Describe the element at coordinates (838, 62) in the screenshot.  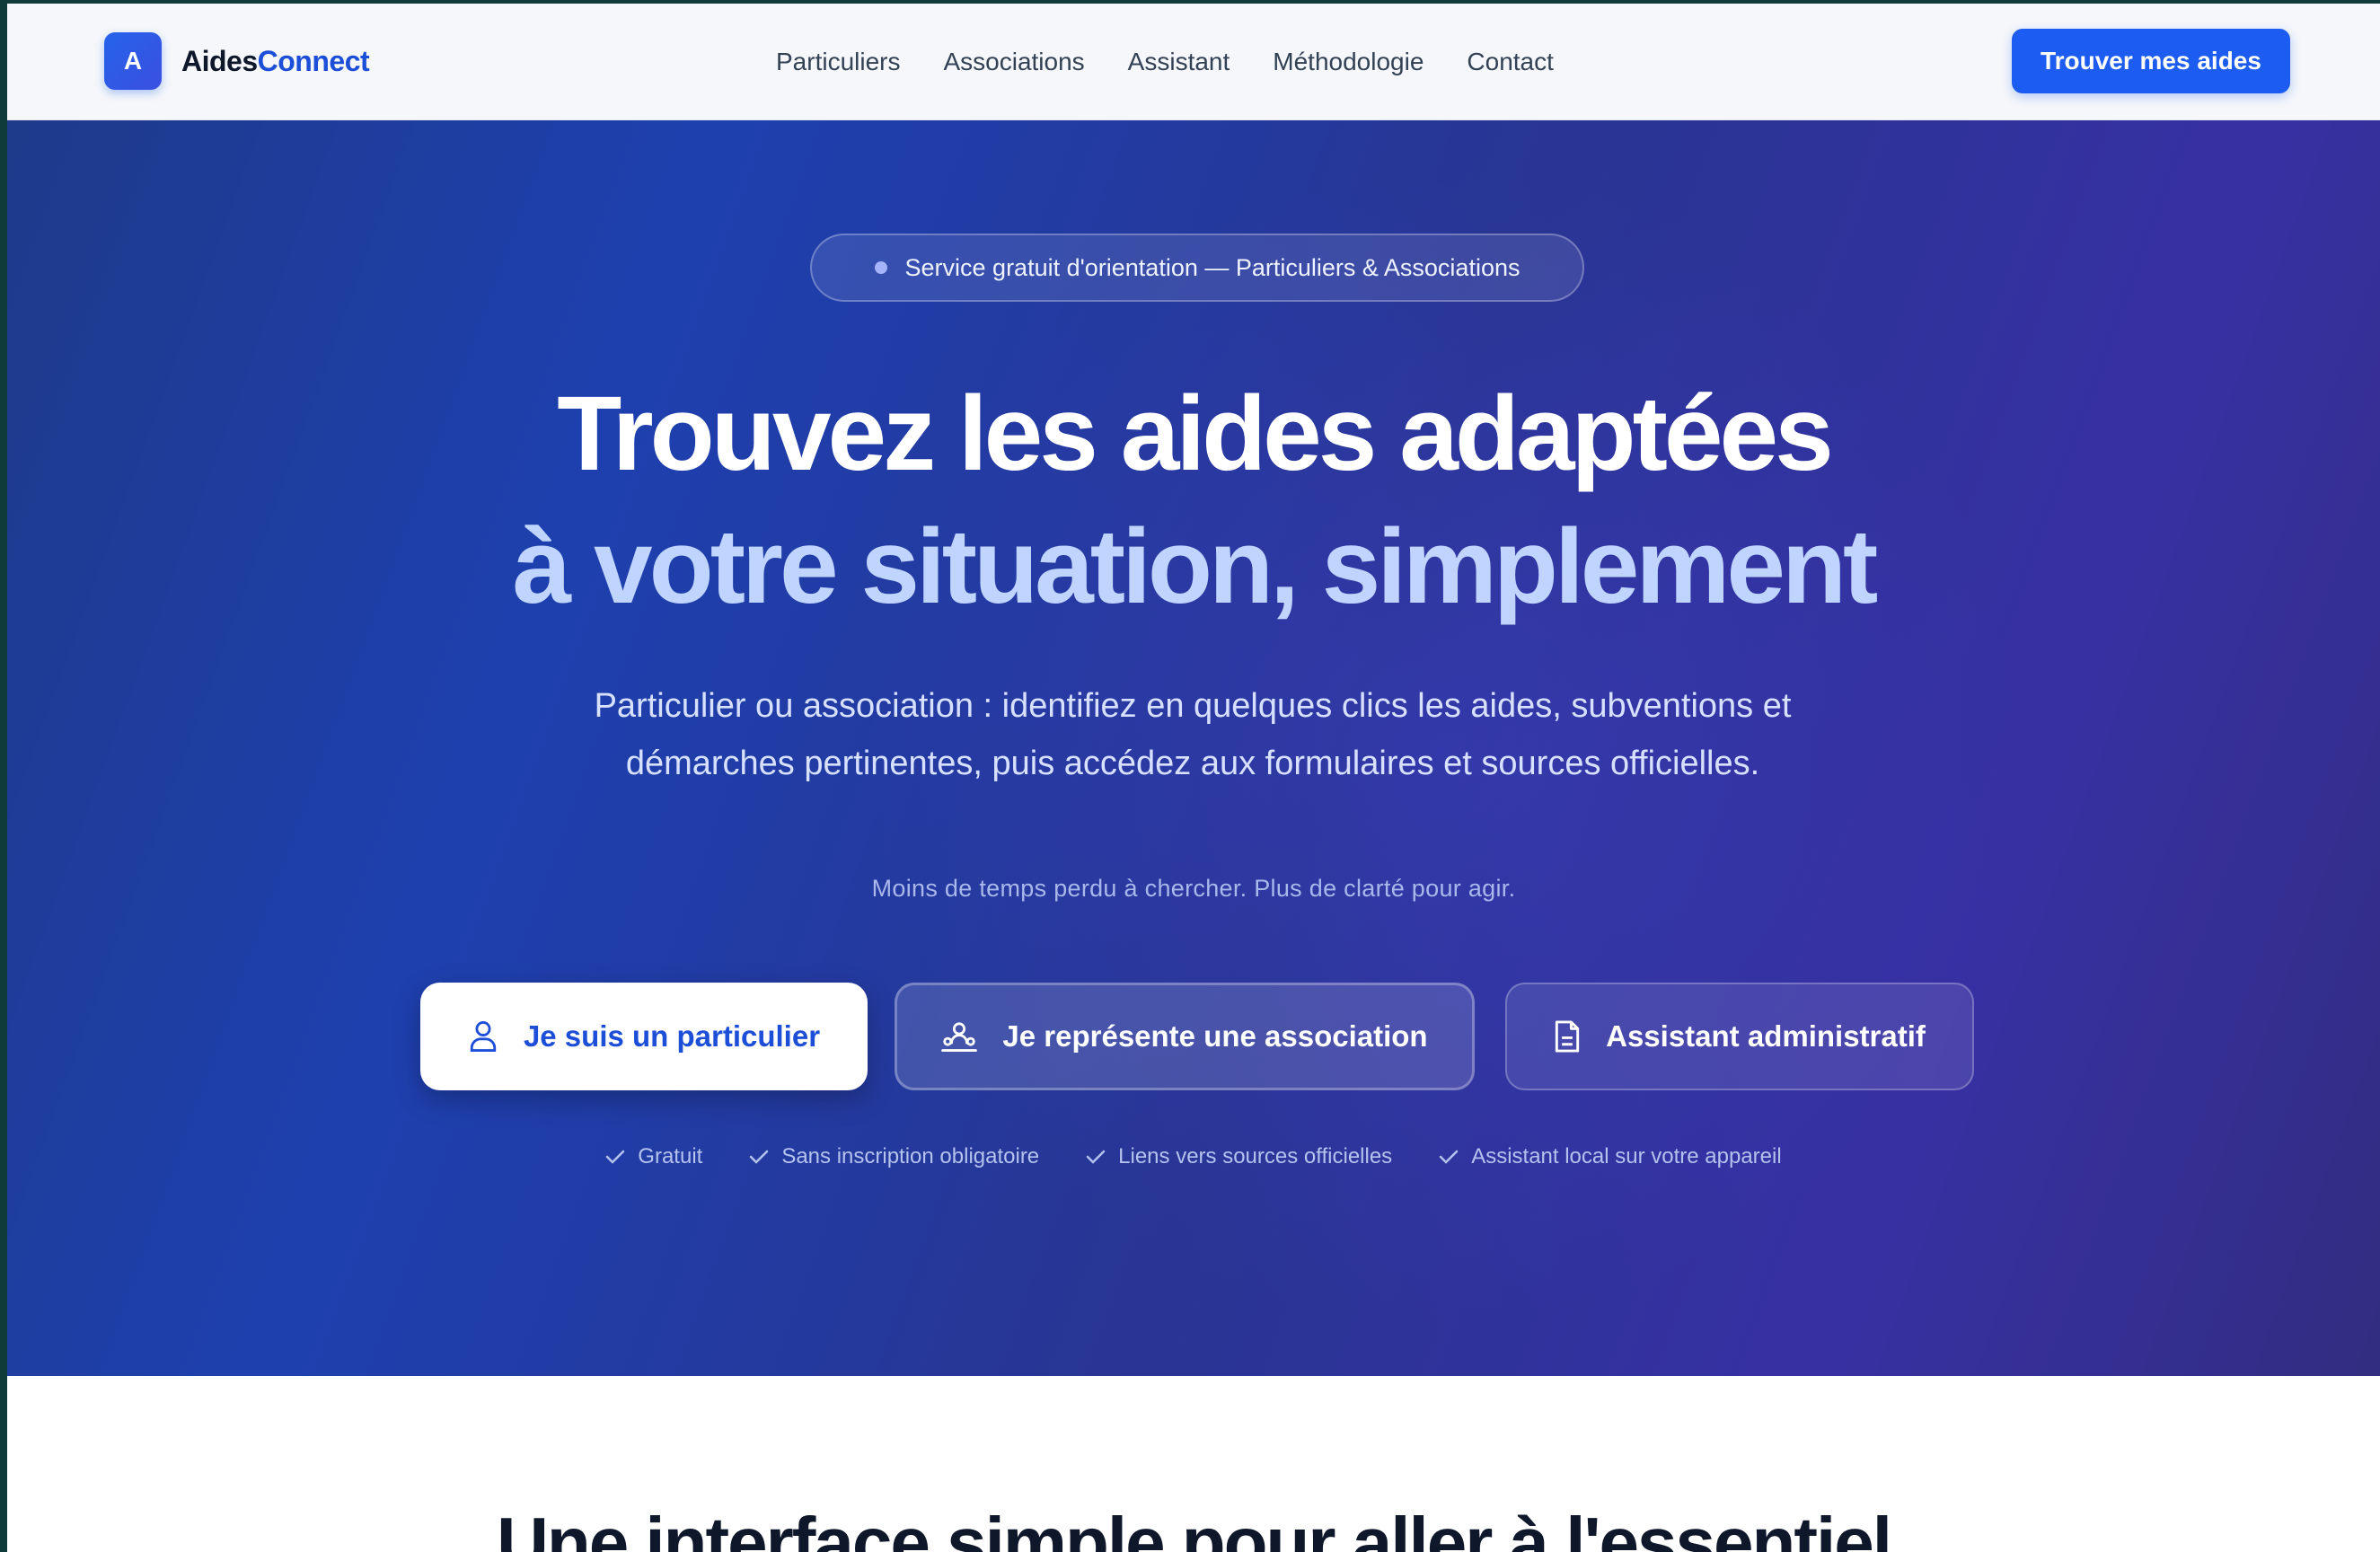
I see `nav-link-particuliers: Particuliers` at that location.